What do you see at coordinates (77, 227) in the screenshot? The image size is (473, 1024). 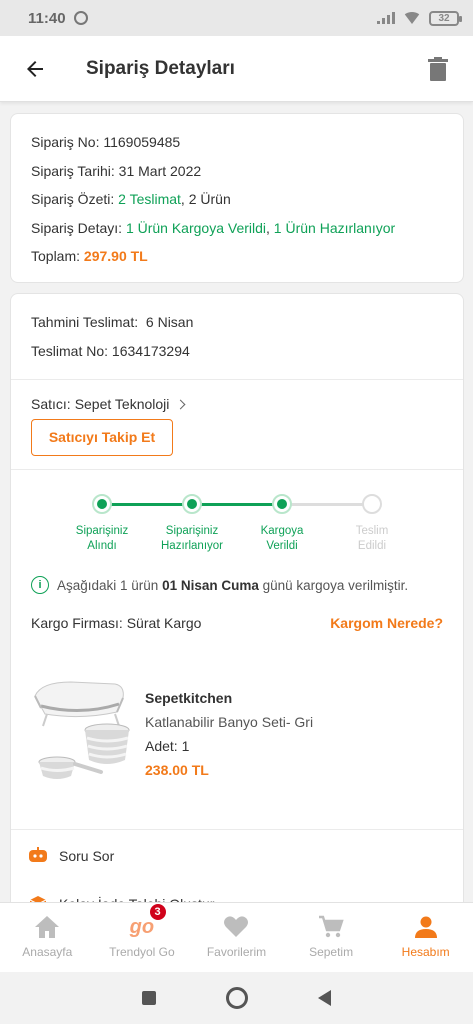 I see `order-detail-label: Sipariş Detayı:` at bounding box center [77, 227].